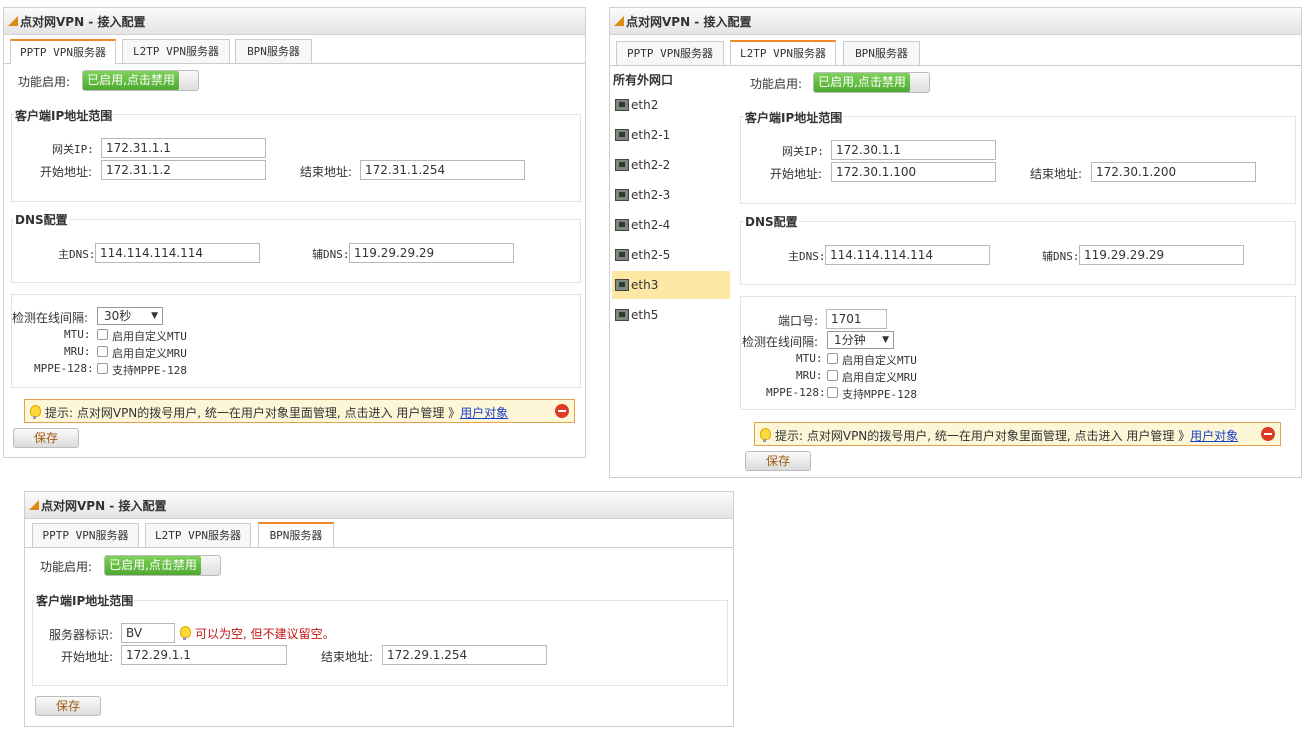 This screenshot has width=1304, height=737. I want to click on interface-item-eth2-3: eth2-3, so click(671, 195).